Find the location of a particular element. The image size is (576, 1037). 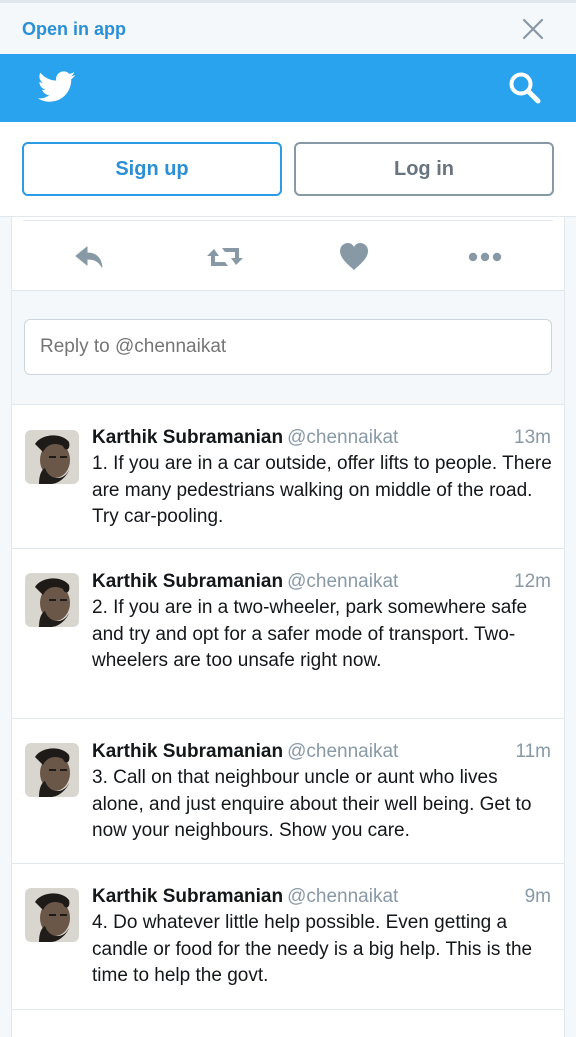

retweet-icon is located at coordinates (225, 257).